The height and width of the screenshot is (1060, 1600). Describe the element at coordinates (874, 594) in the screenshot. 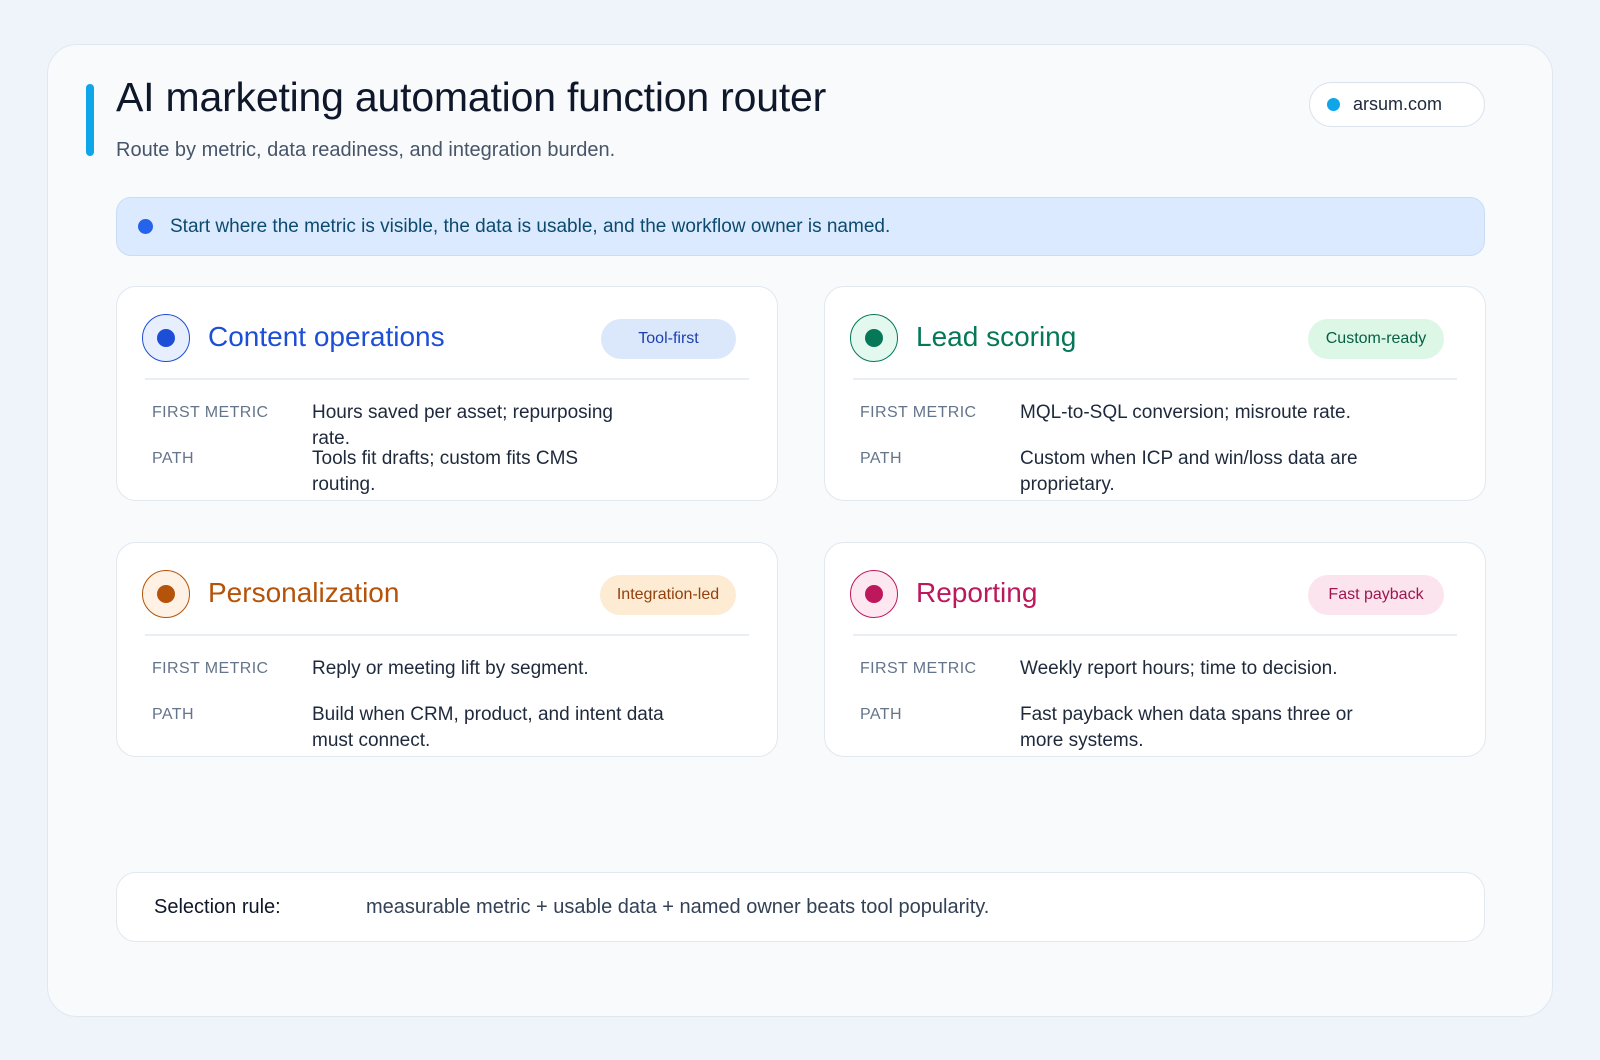

I see `reporting-target-icon` at that location.